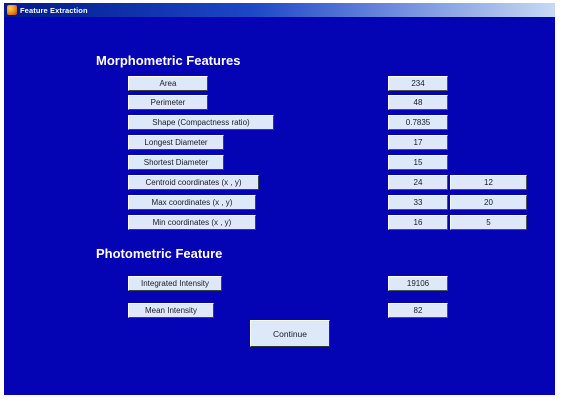 This screenshot has width=561, height=403. Describe the element at coordinates (418, 83) in the screenshot. I see `area-value: 234` at that location.